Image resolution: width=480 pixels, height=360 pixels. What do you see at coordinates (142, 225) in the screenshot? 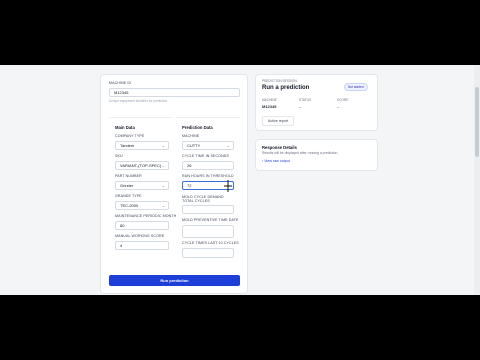
I see `maintenance-month-input: 80` at bounding box center [142, 225].